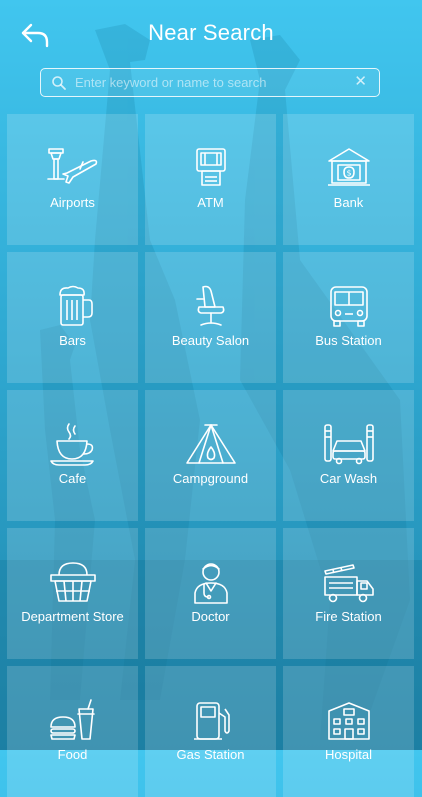 The height and width of the screenshot is (797, 422). I want to click on header: Near Search, so click(211, 34).